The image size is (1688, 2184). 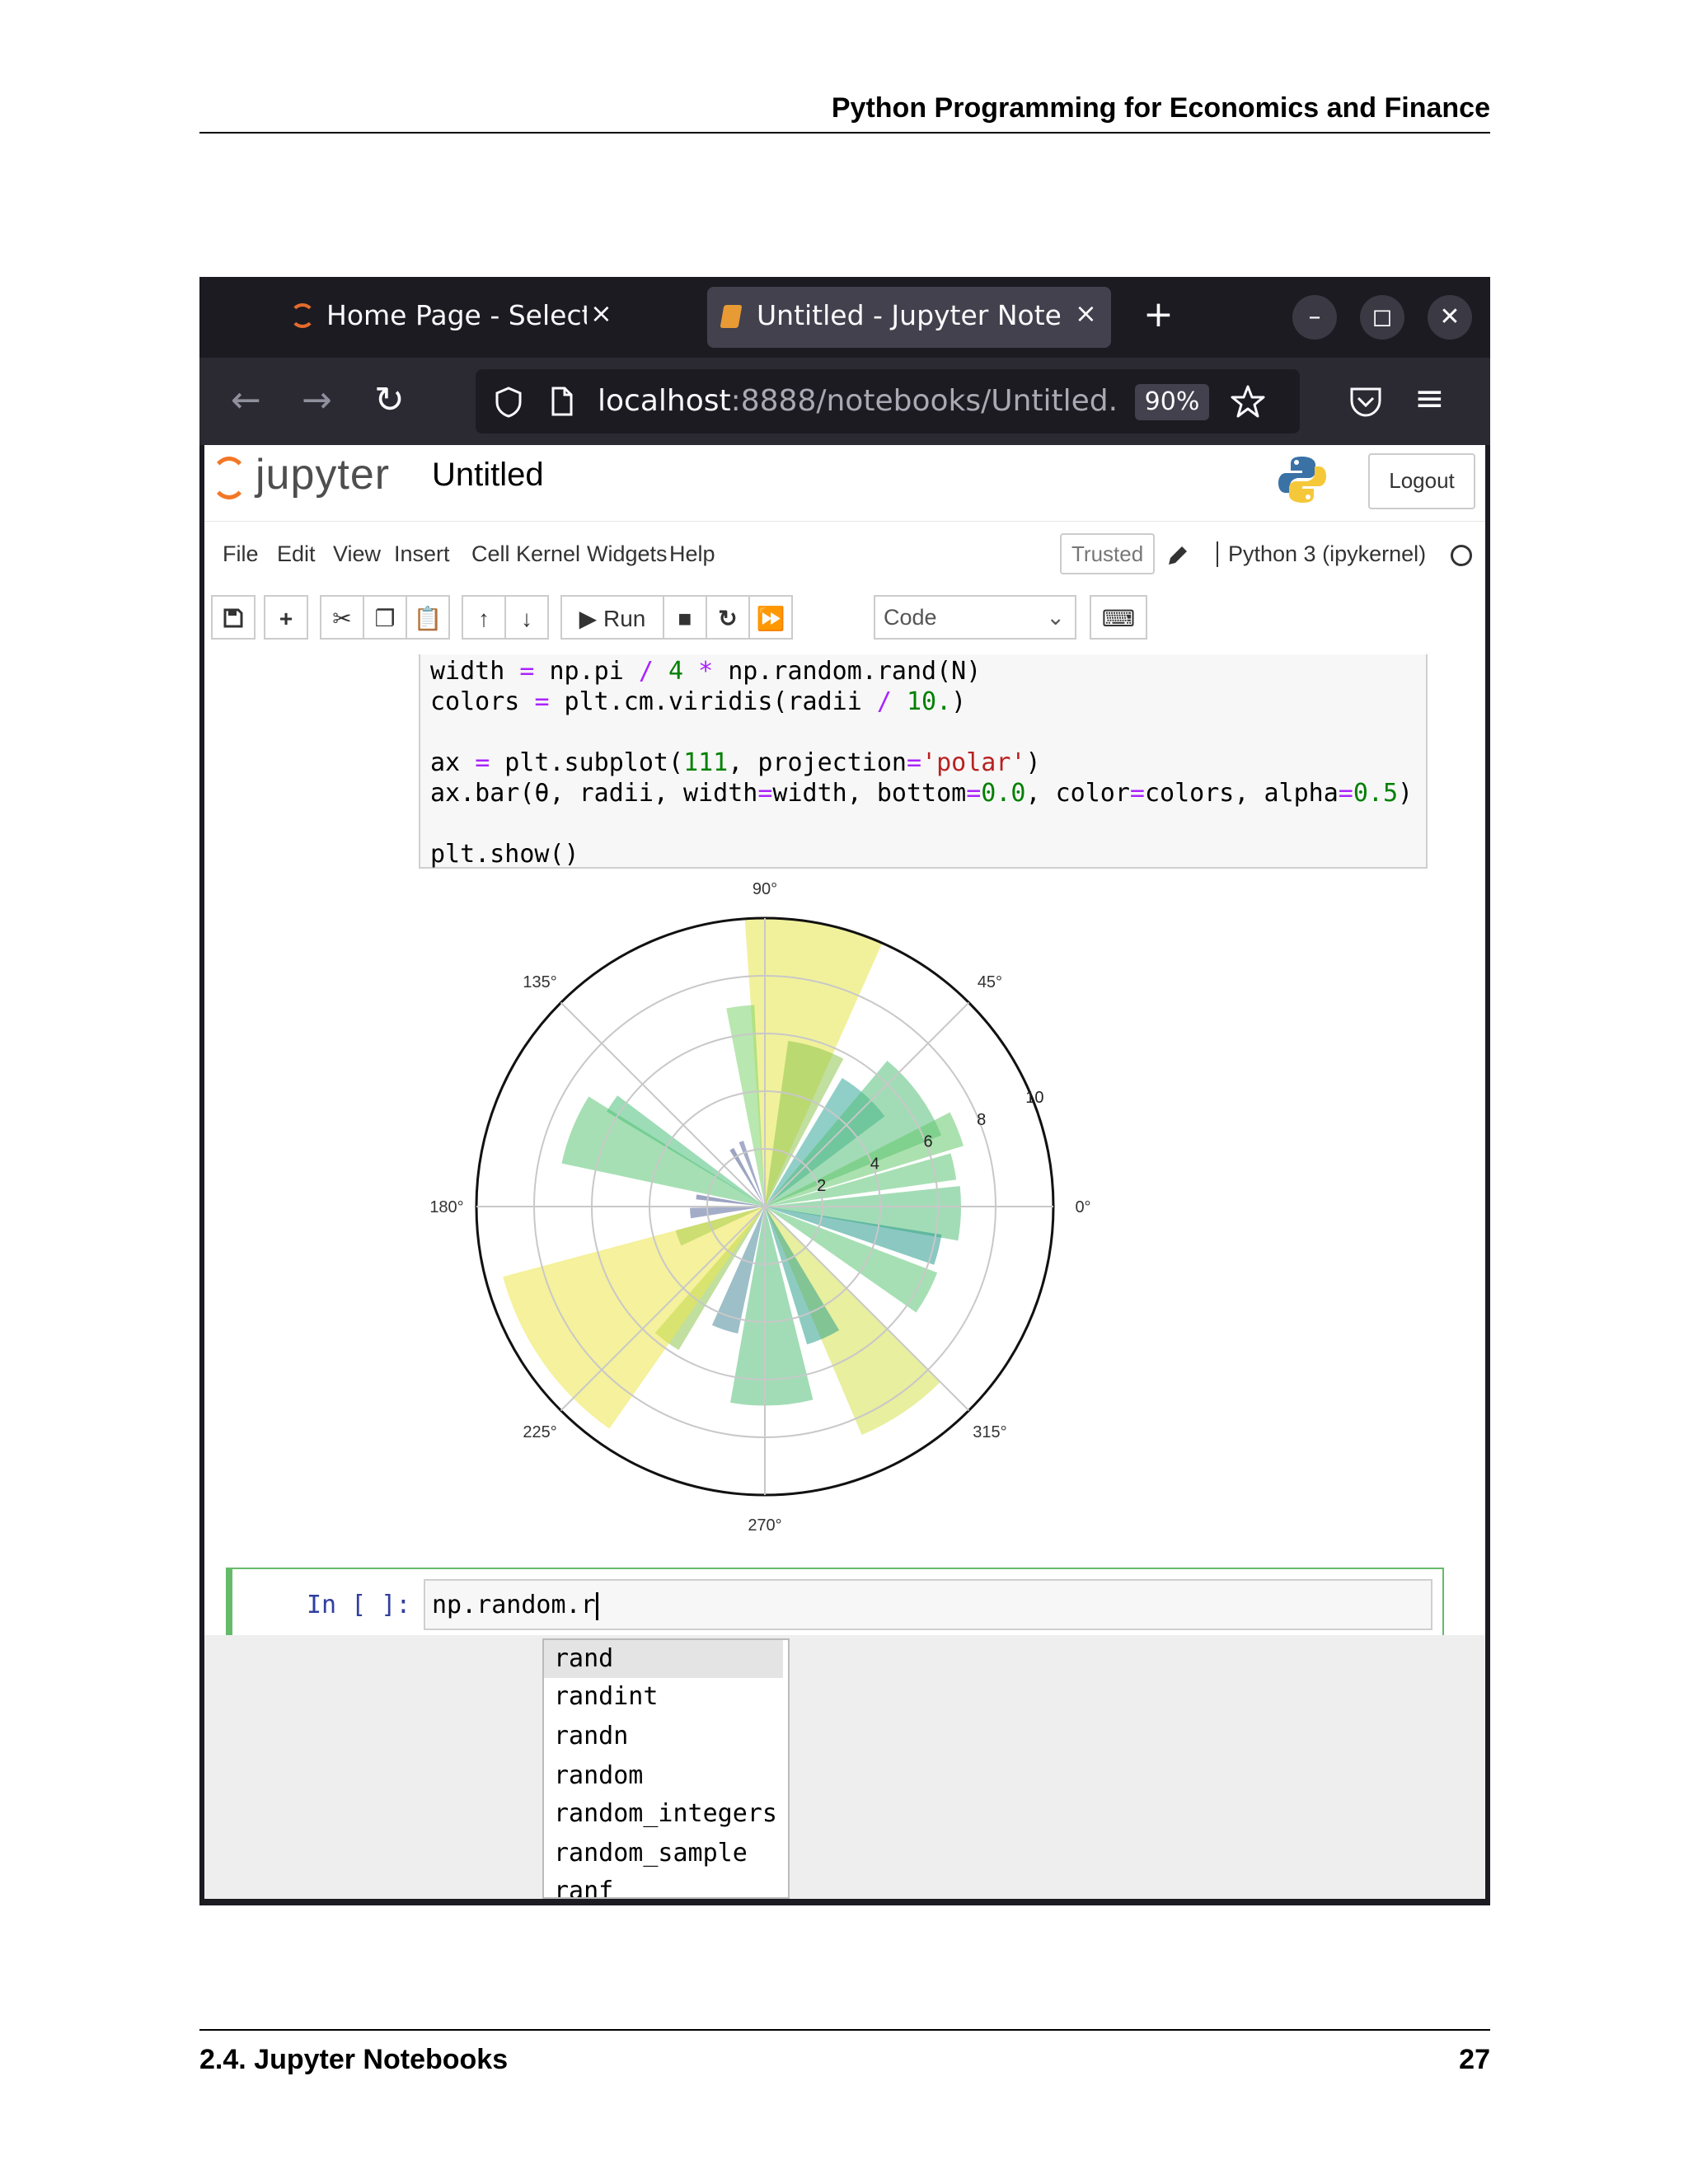 What do you see at coordinates (1159, 314) in the screenshot?
I see `new-tab-button: +` at bounding box center [1159, 314].